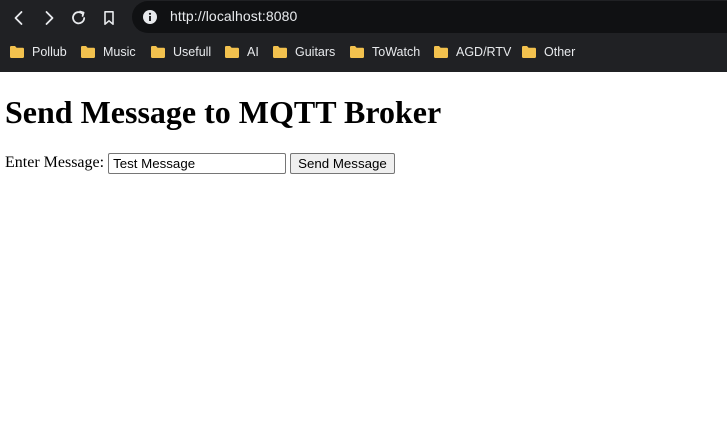 This screenshot has height=448, width=727. I want to click on send-message-button: Send Message, so click(342, 163).